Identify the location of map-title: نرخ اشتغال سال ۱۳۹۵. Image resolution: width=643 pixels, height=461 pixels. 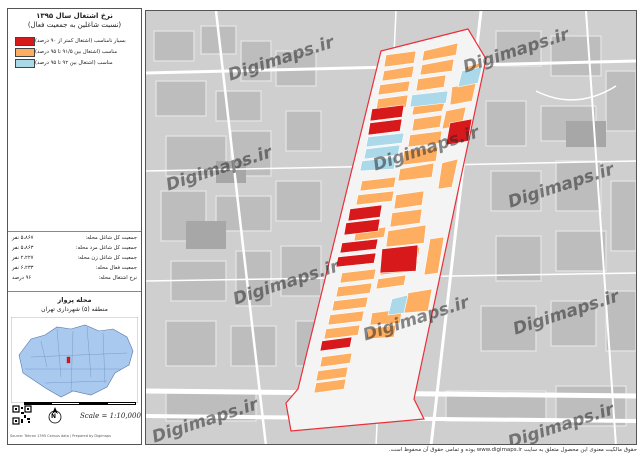
(74, 16).